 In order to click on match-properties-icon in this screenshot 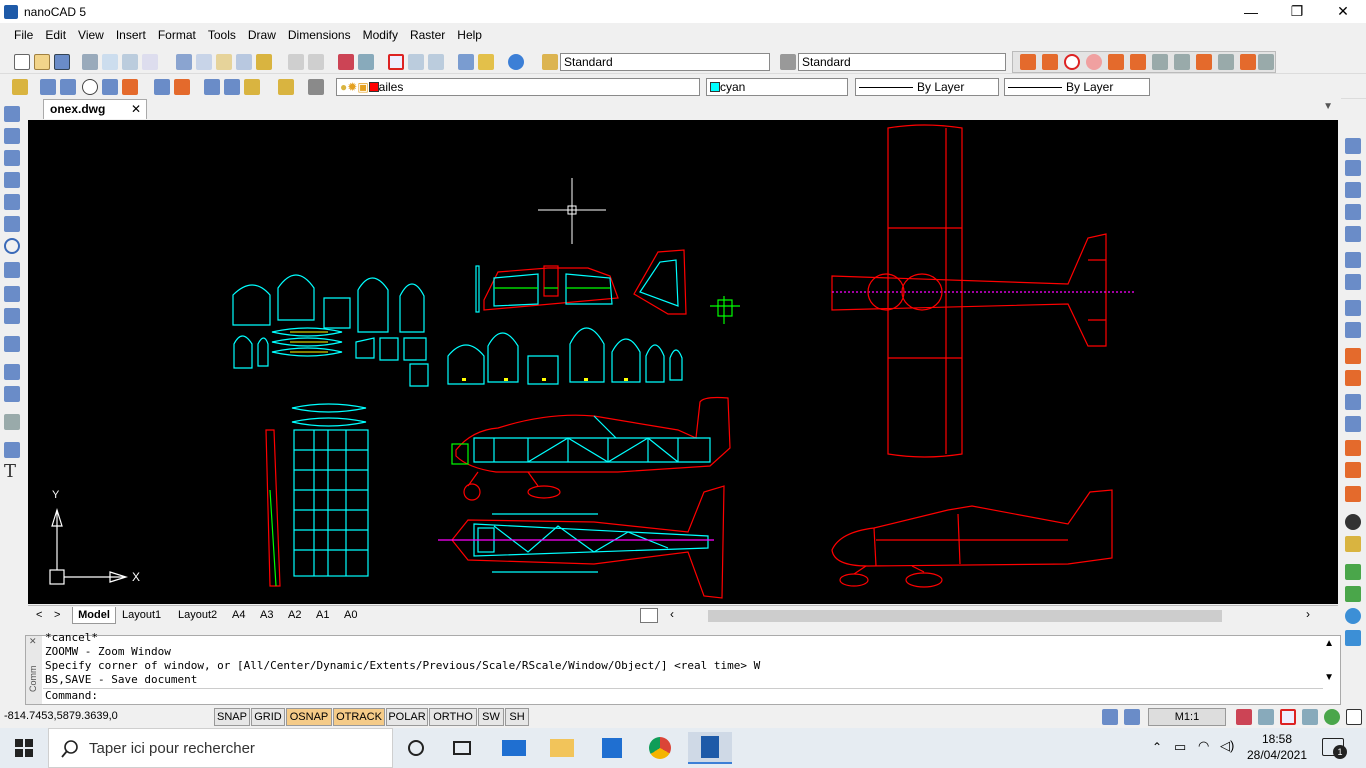, I will do `click(264, 62)`.